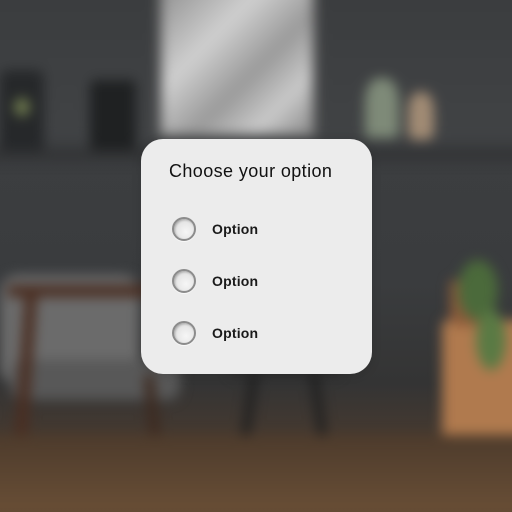 This screenshot has width=512, height=512. What do you see at coordinates (113, 115) in the screenshot?
I see `shelf-bottles` at bounding box center [113, 115].